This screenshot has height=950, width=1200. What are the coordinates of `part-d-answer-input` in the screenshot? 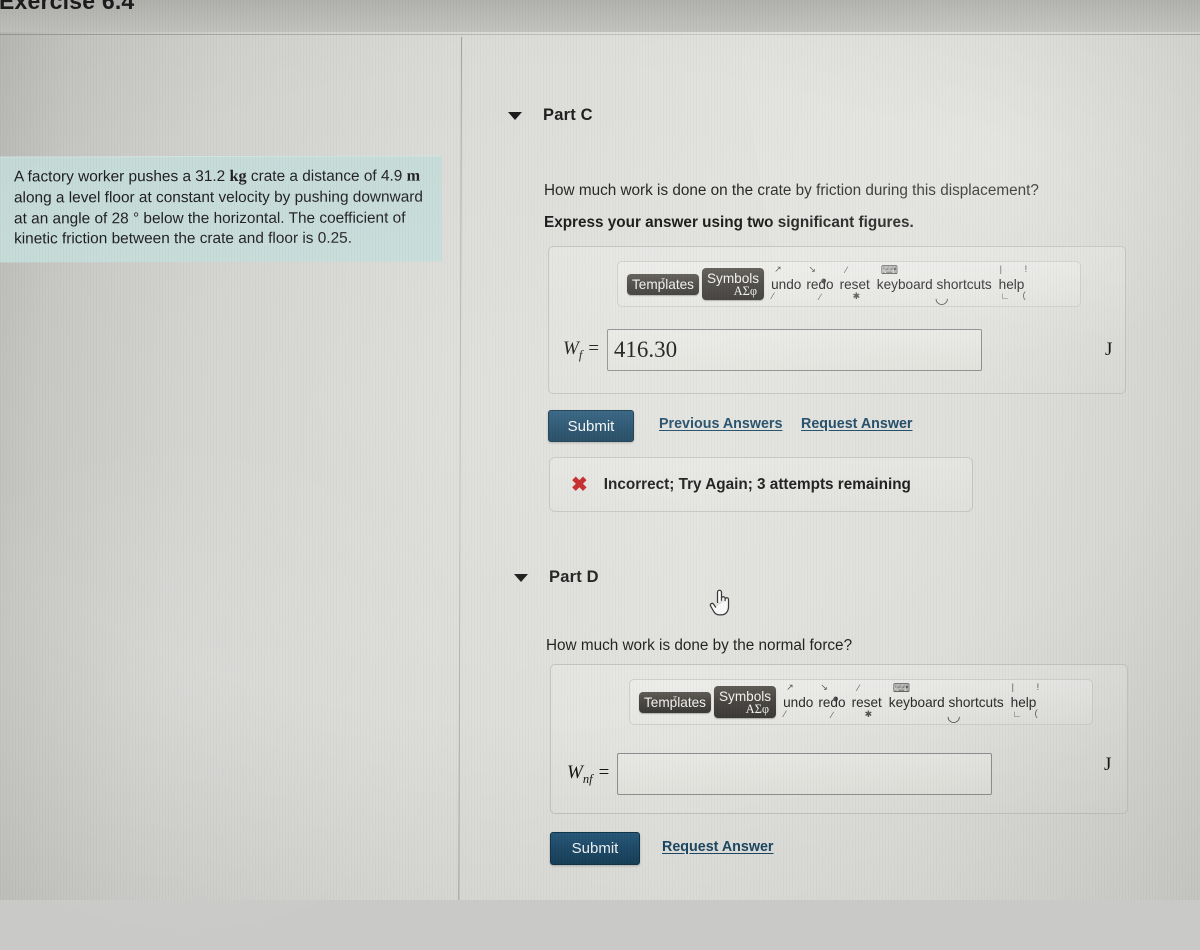 It's located at (805, 774).